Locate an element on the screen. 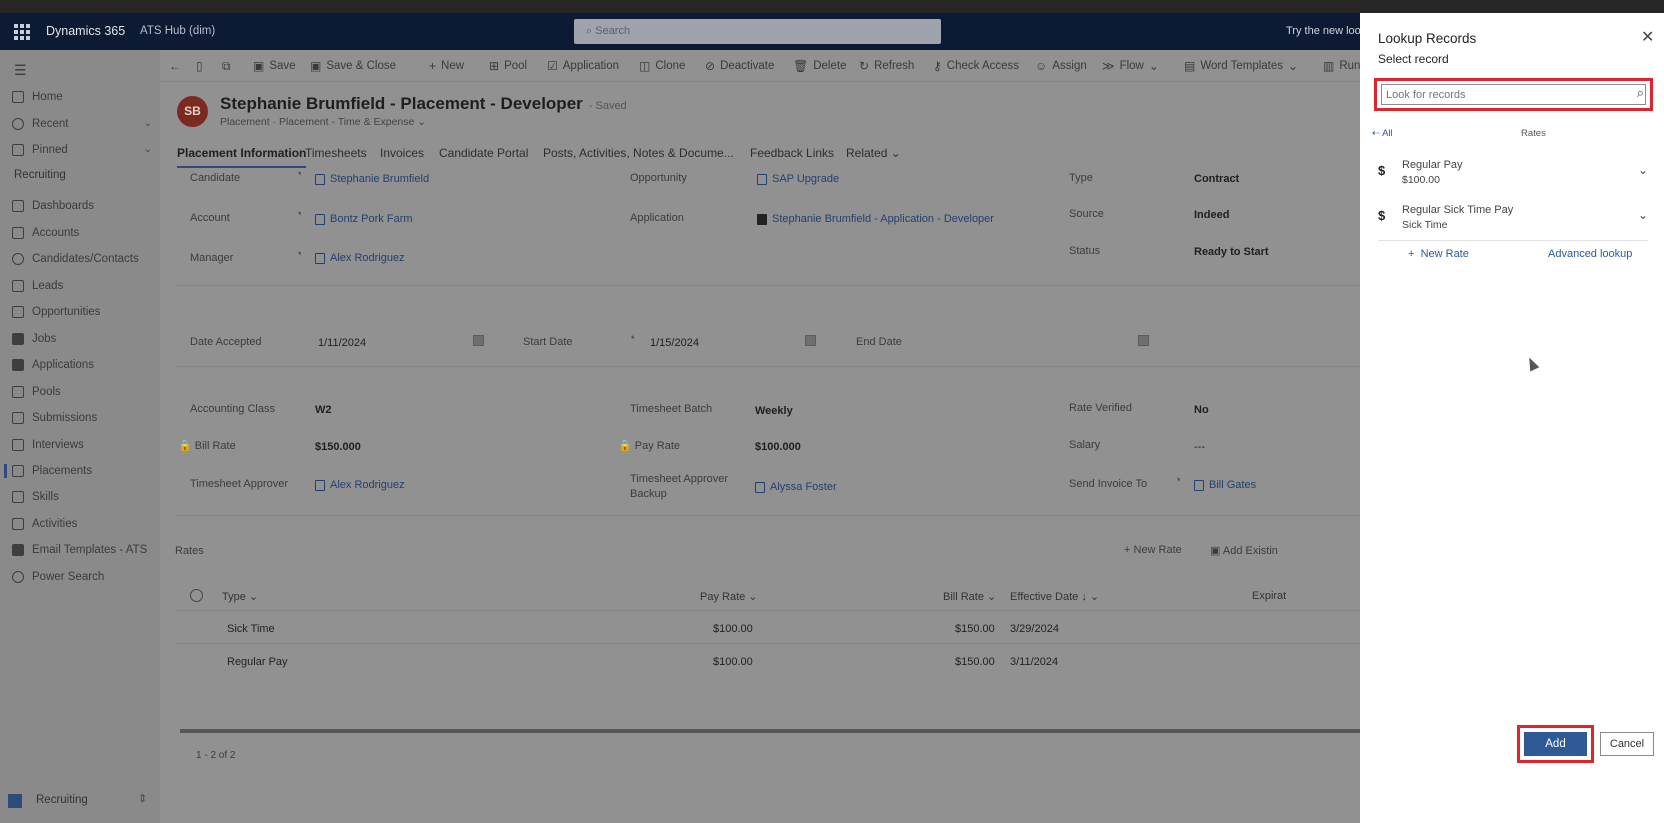 This screenshot has height=823, width=1664. sidebar-item-opportunities: Opportunities is located at coordinates (82, 312).